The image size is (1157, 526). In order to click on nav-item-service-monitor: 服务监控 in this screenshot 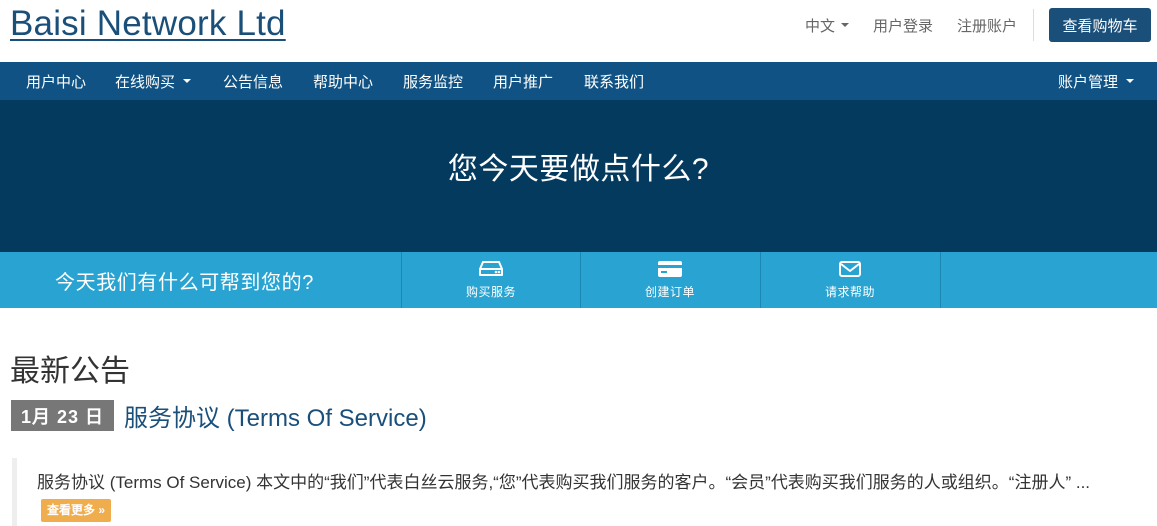, I will do `click(433, 81)`.